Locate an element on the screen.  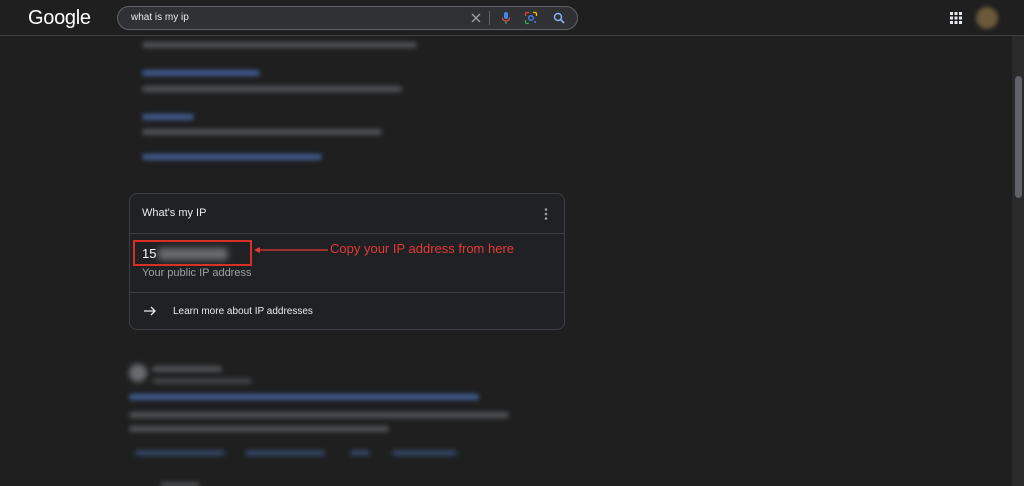
search-input: what is my ip is located at coordinates (160, 17).